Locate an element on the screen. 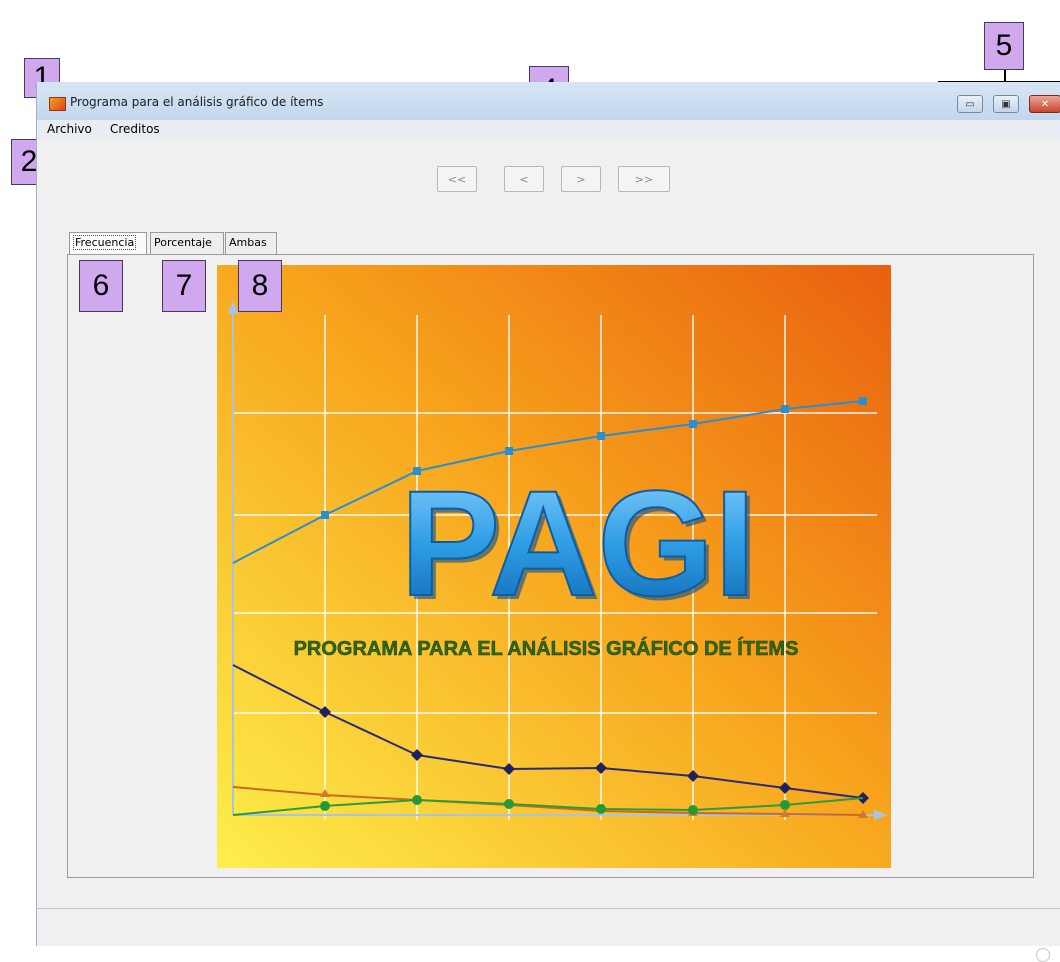 Image resolution: width=1060 pixels, height=962 pixels. app-icon is located at coordinates (57, 104).